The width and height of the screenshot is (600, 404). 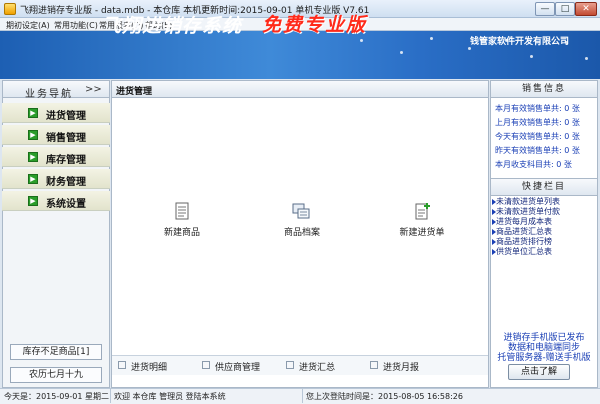 I want to click on link-supplier-management: 供应商管理, so click(x=237, y=366).